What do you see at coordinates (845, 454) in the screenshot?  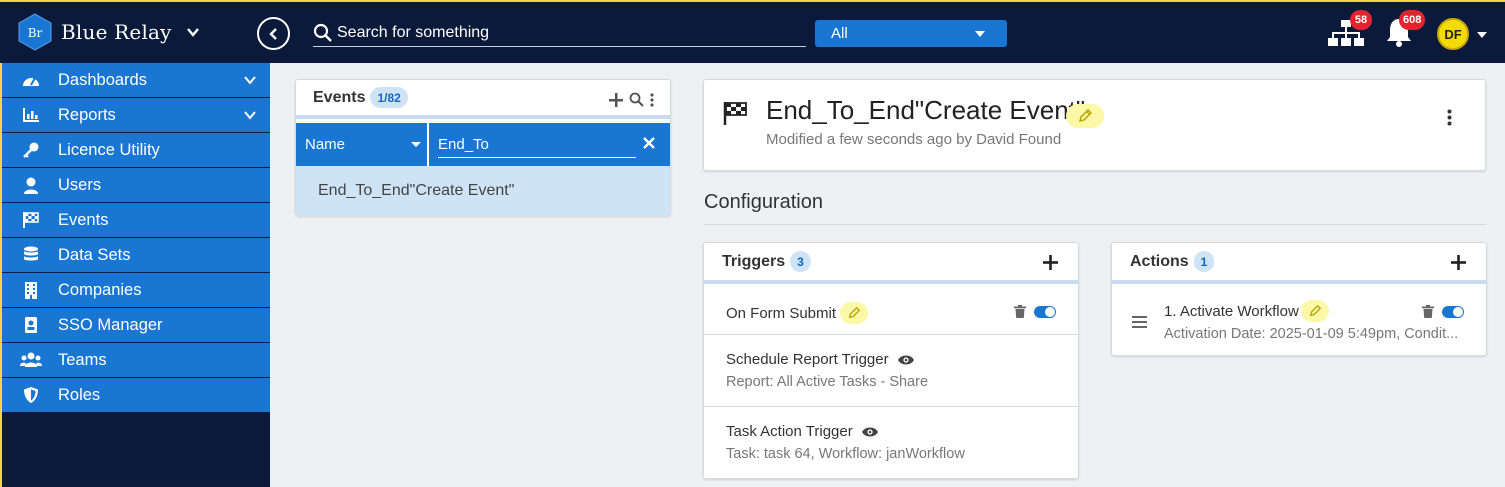 I see `trigger-subtitle: Task: task 64, Workflow: janWorkflow` at bounding box center [845, 454].